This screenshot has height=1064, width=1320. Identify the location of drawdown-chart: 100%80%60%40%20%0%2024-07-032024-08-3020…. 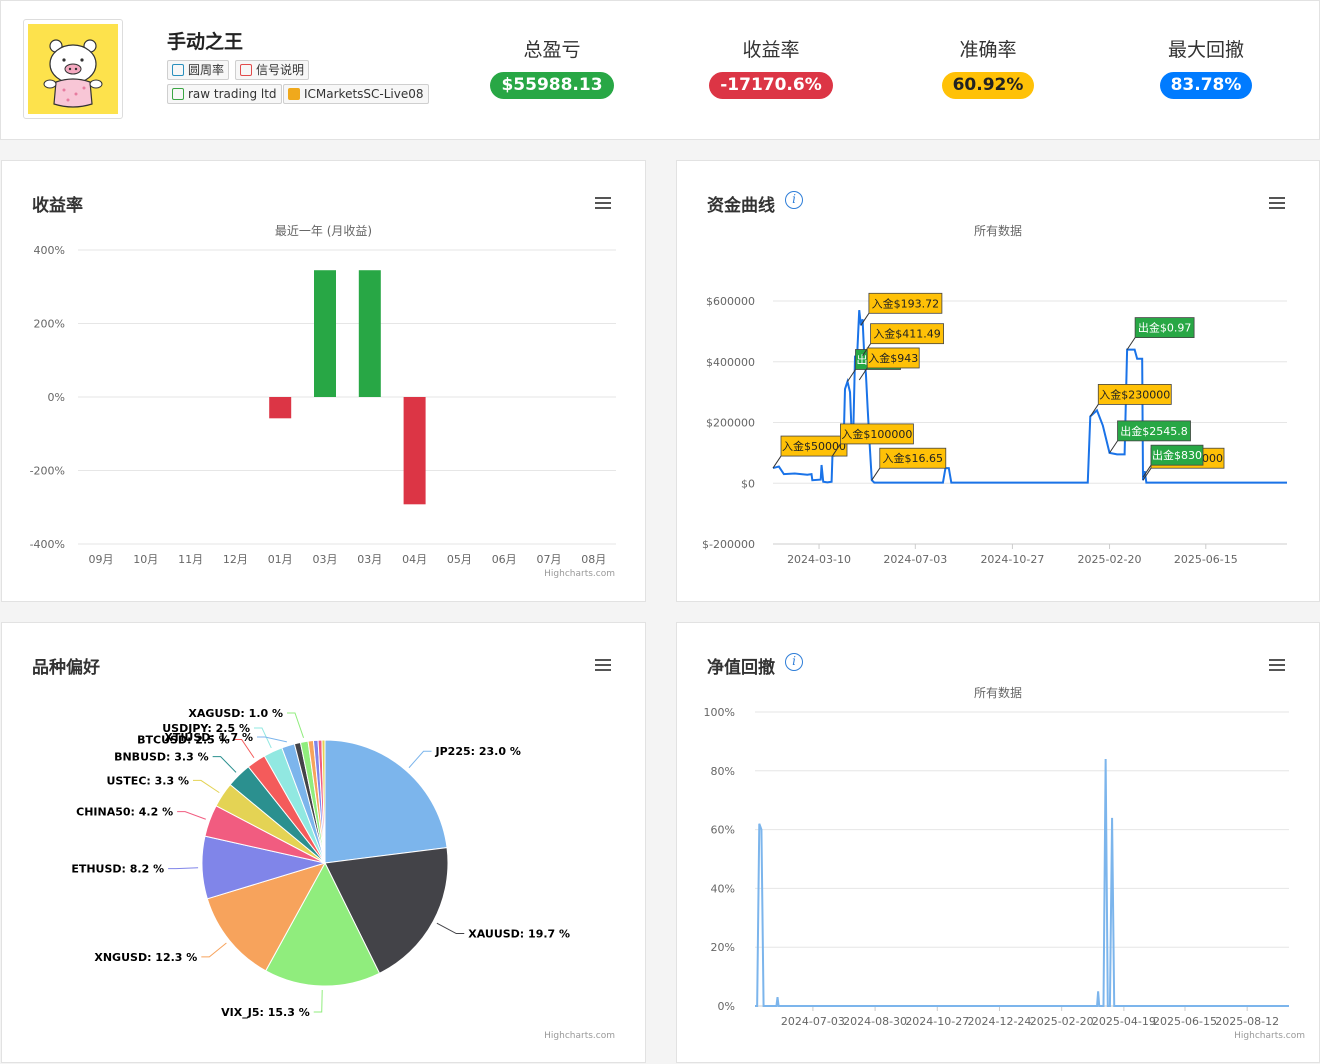
(996, 867).